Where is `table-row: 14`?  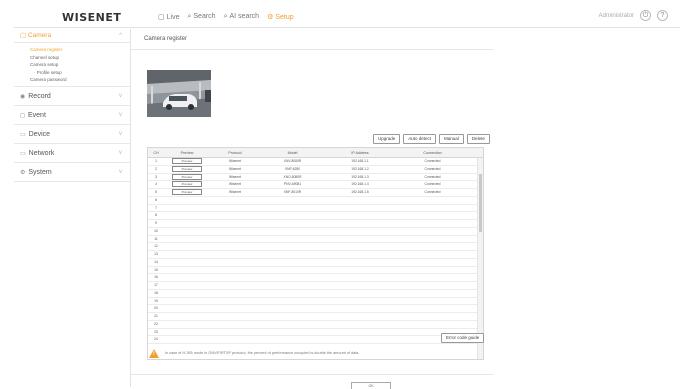
table-row: 14 is located at coordinates (315, 263).